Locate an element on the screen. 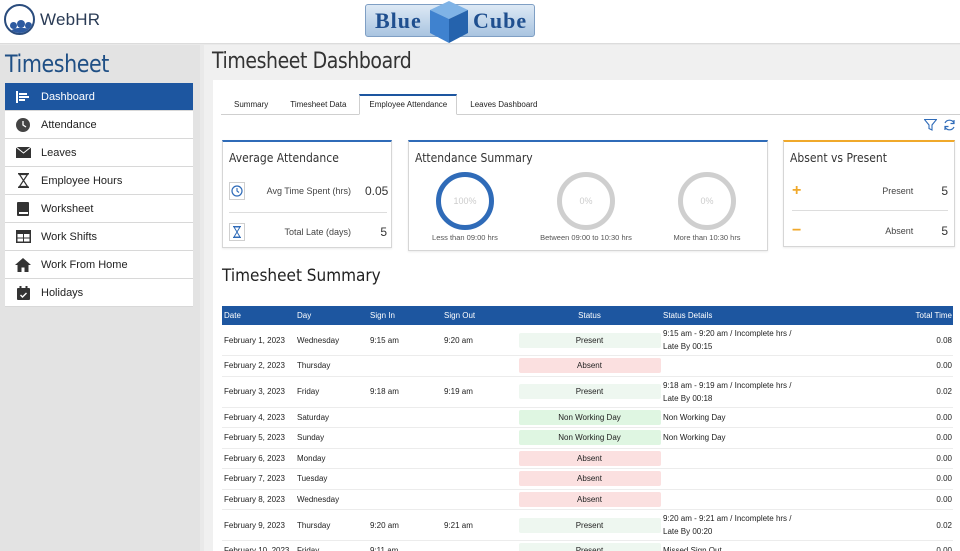 The height and width of the screenshot is (551, 960). webhr-logo: WebHR is located at coordinates (52, 19).